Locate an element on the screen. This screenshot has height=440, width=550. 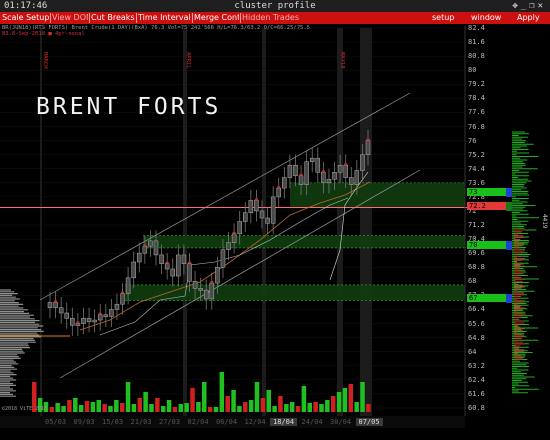
price-tick-label: 82.4 is located at coordinates (476, 28).